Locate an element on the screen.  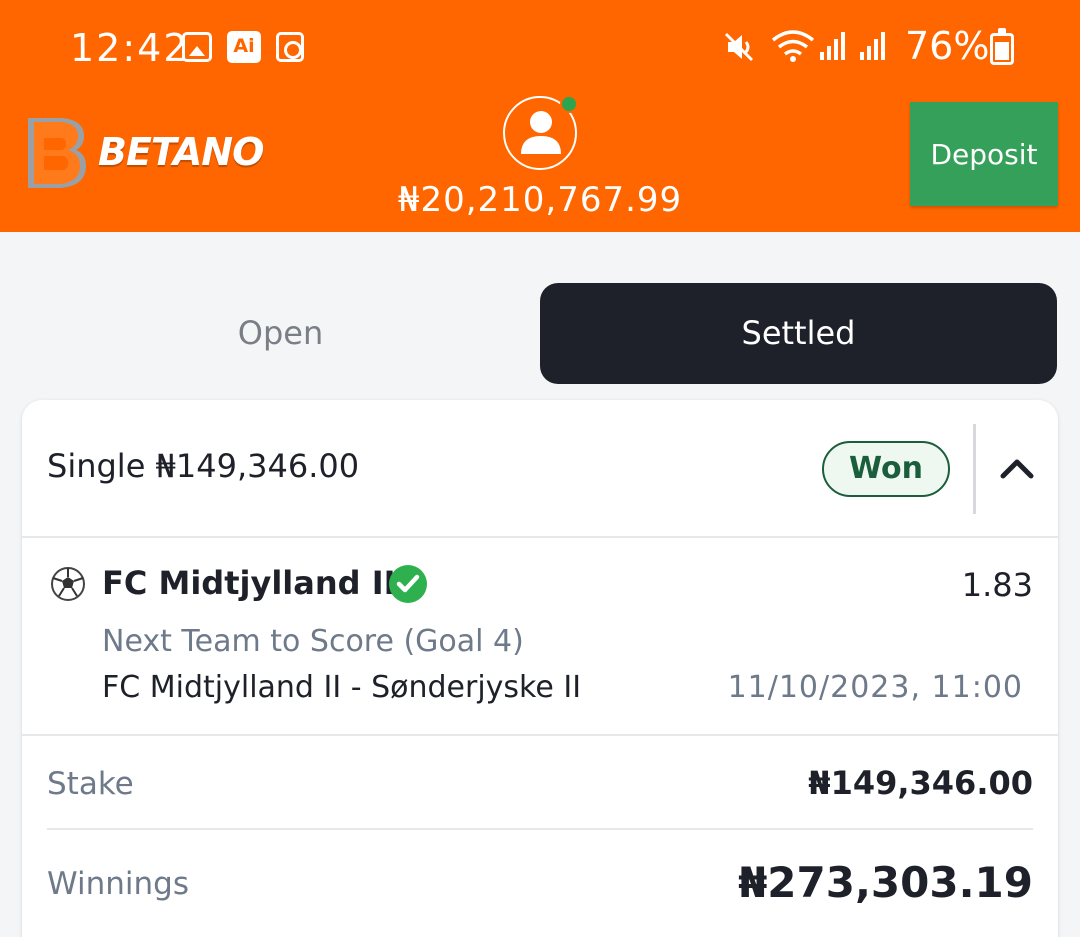
status-bar: 12:42 Ai 76% is located at coordinates (540, 48).